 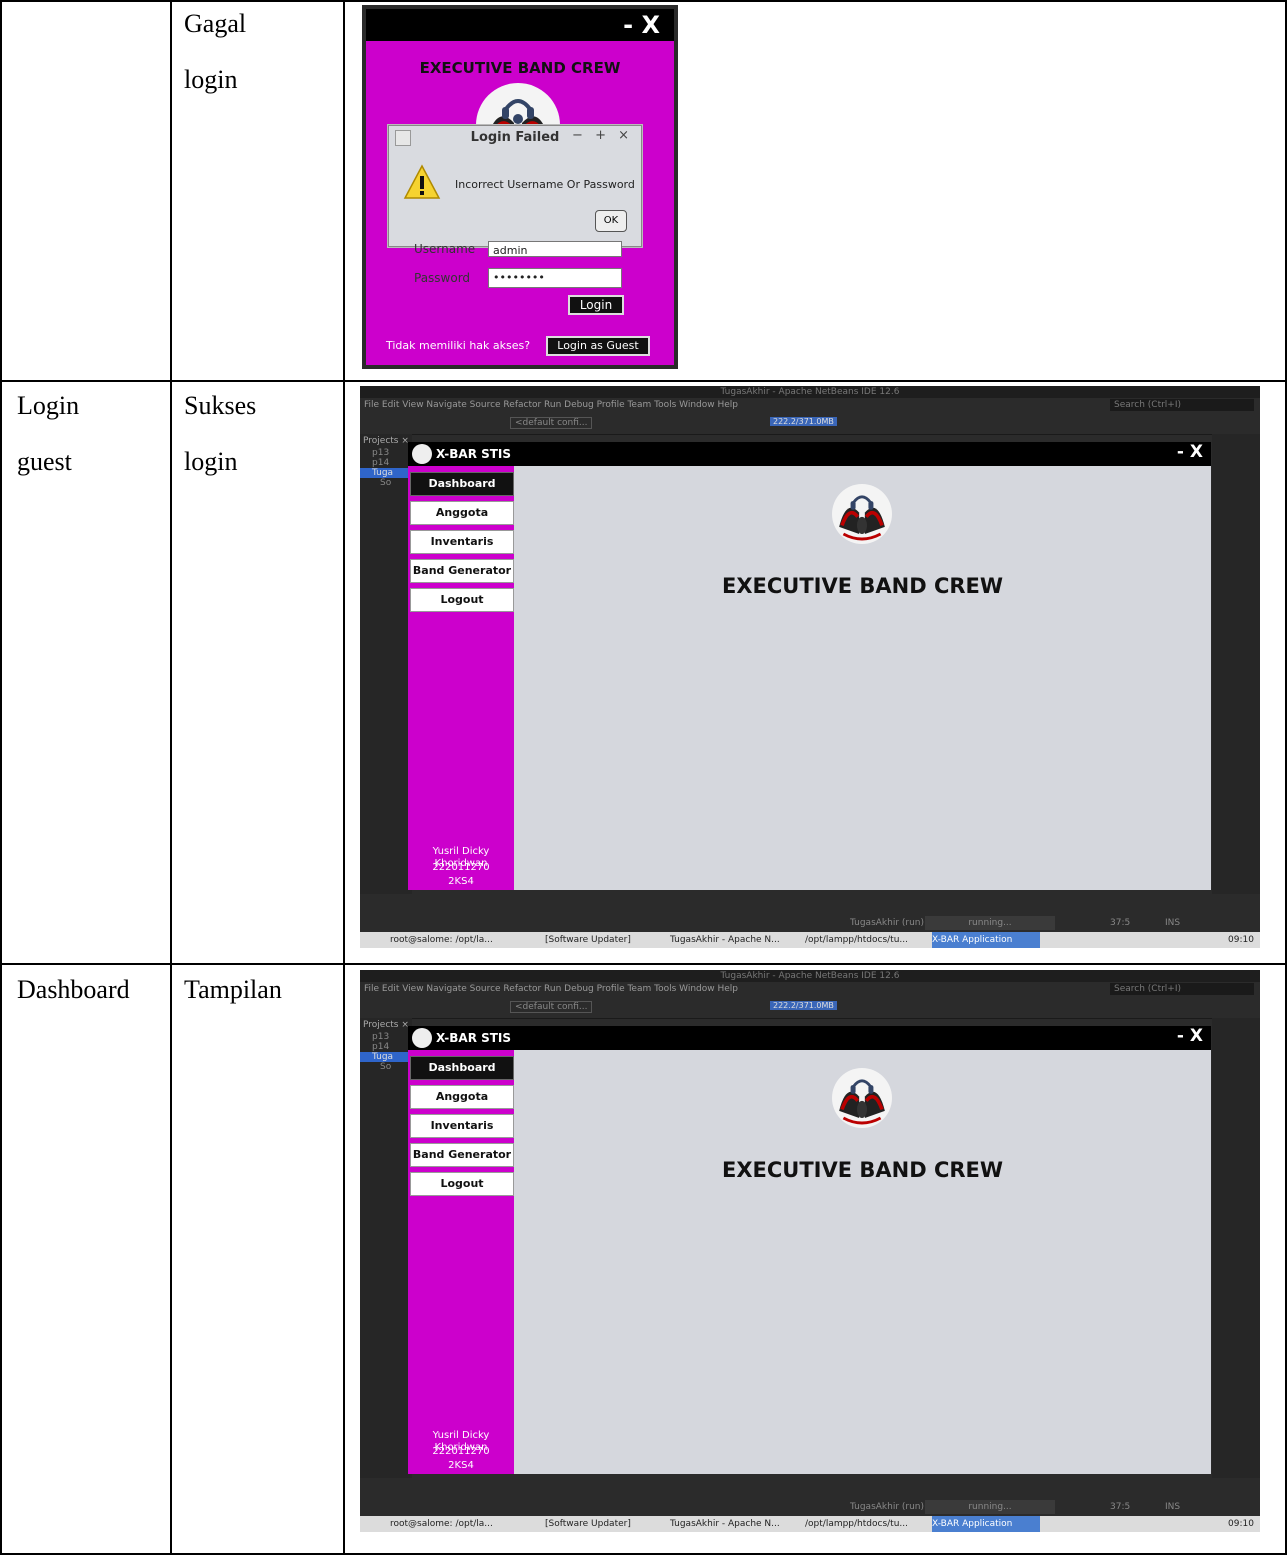 I want to click on app-titlebar: X-BAR STIS - X, so click(x=809, y=1038).